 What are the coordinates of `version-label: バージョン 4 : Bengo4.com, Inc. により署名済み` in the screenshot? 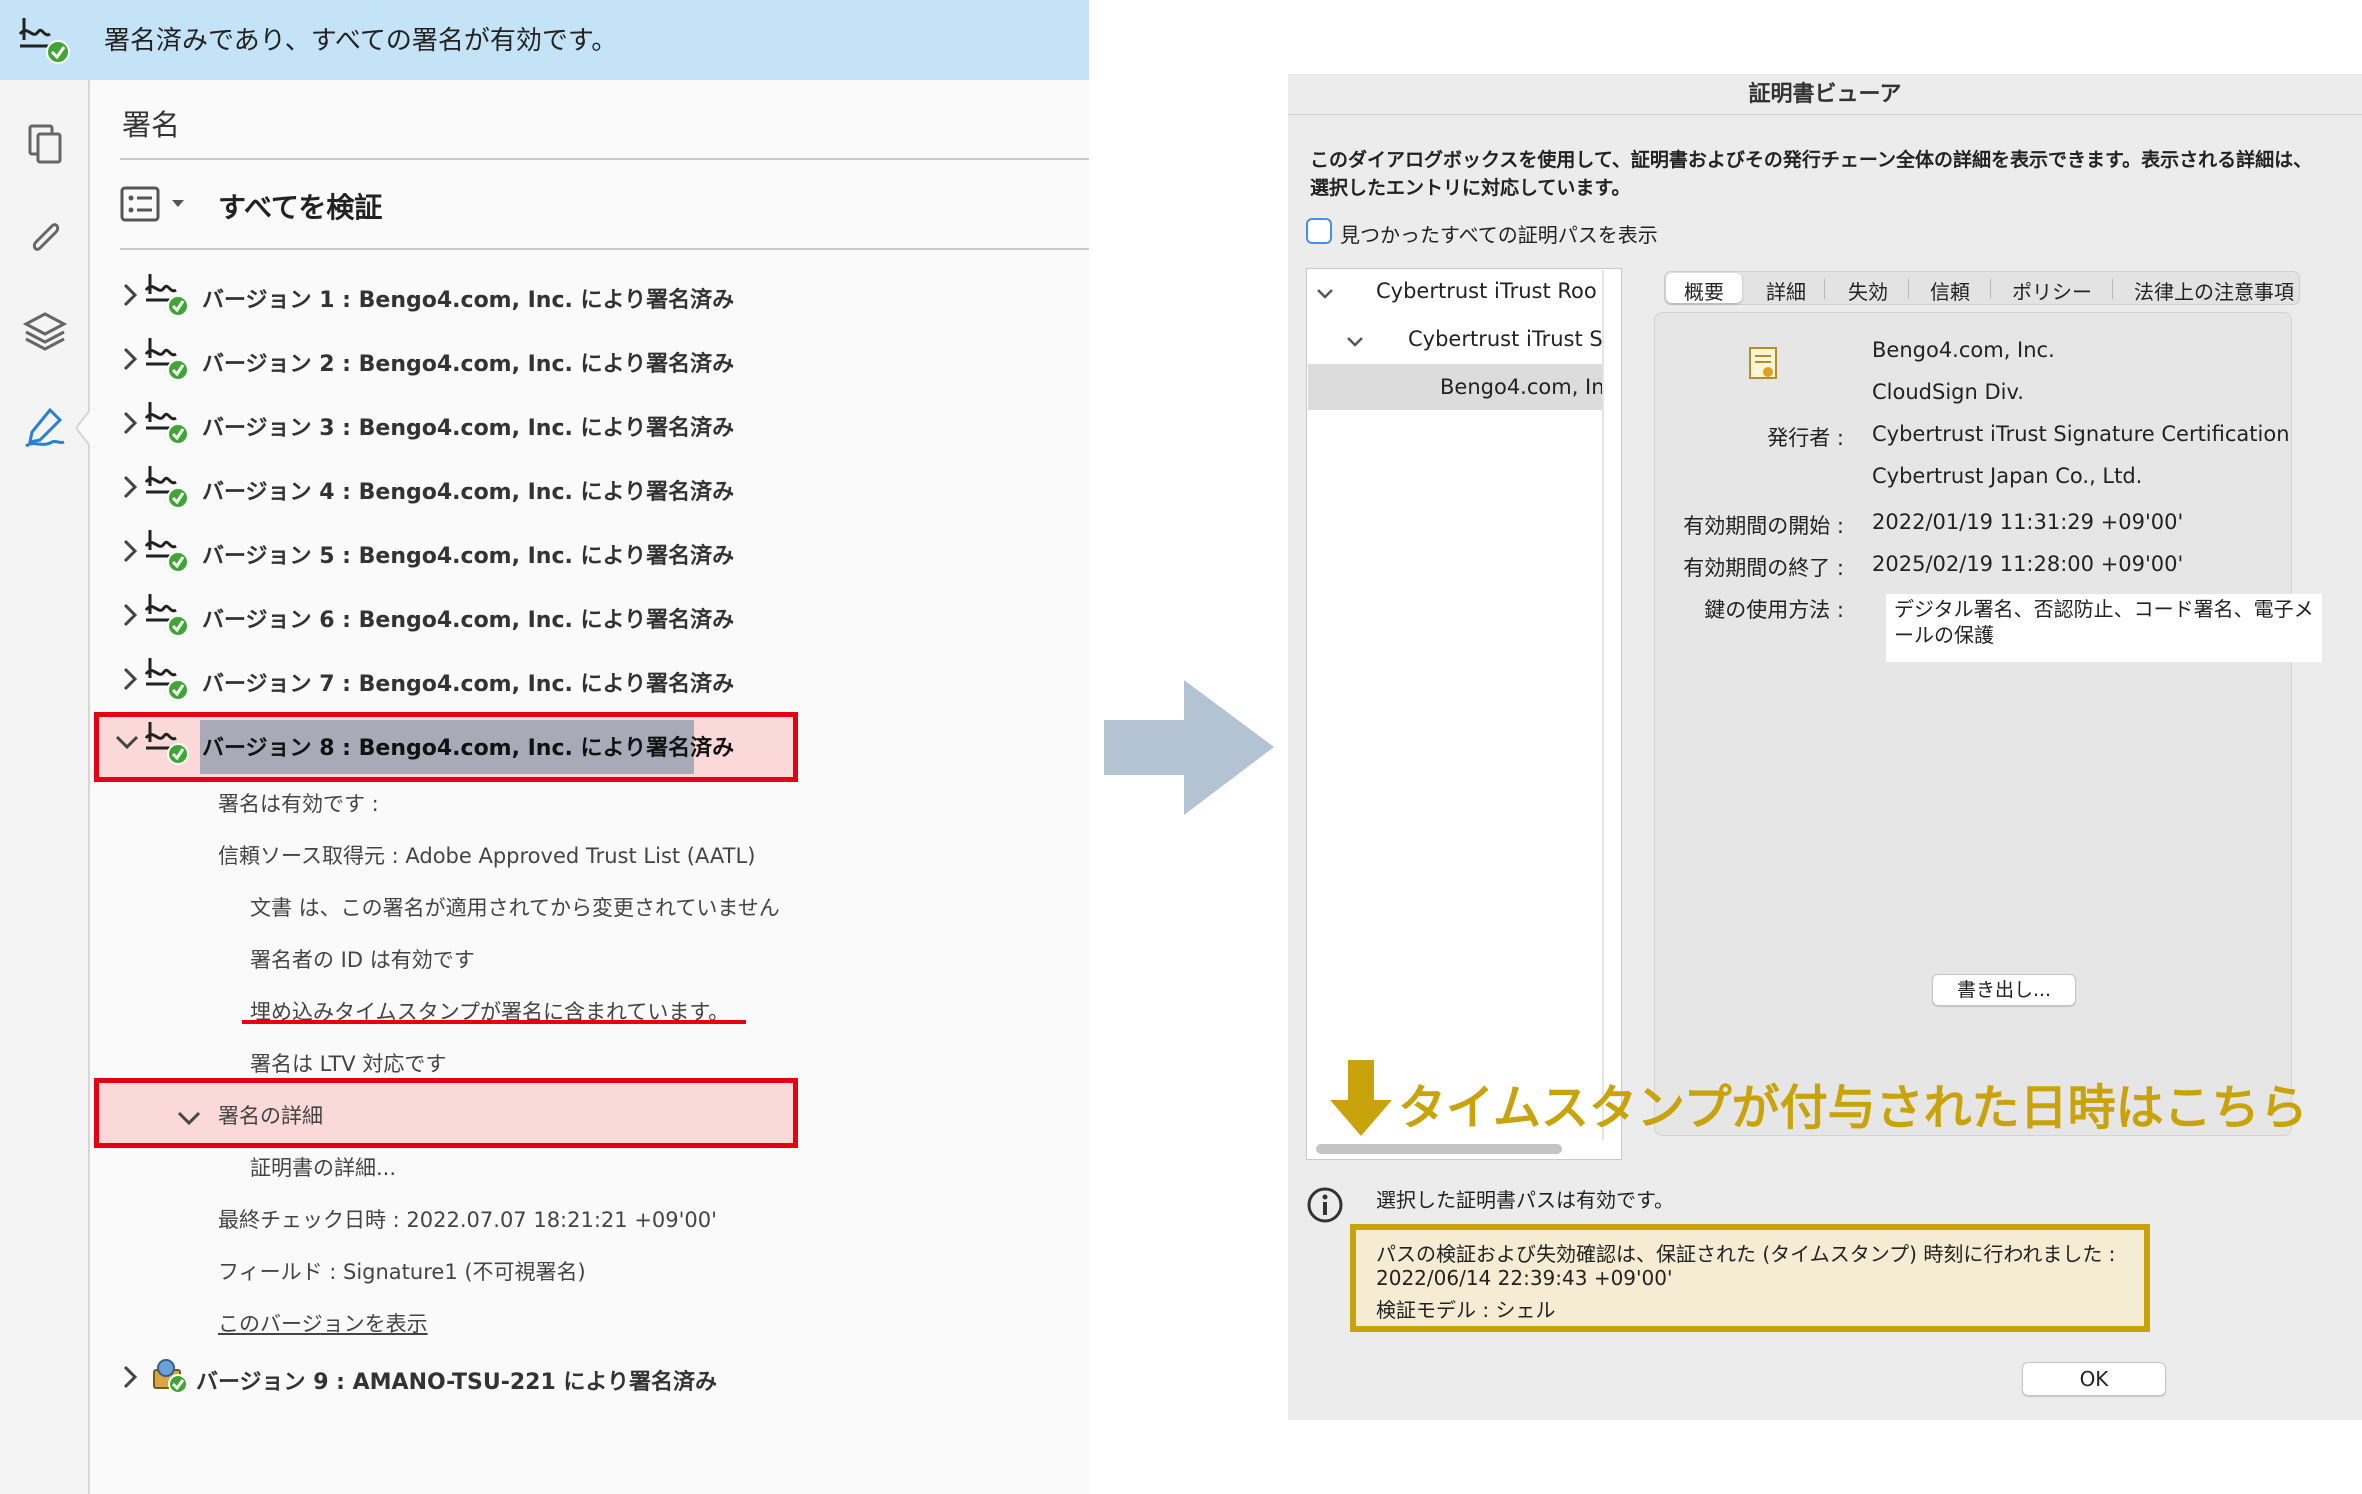 It's located at (468, 492).